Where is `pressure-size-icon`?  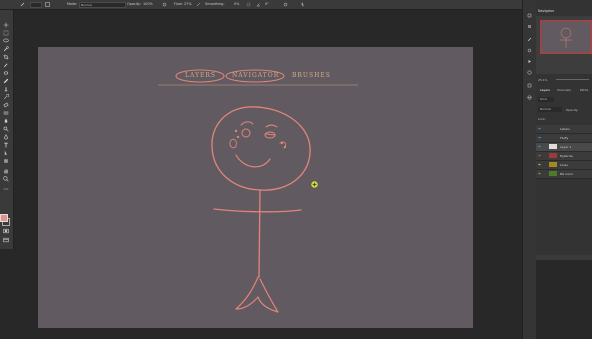 pressure-size-icon is located at coordinates (285, 4).